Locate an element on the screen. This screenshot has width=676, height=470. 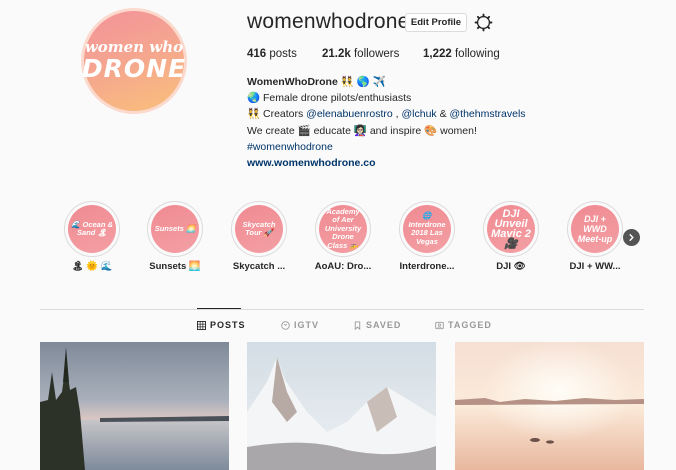
highlight-ring: 🌊 Ocean & Sand 🏝 is located at coordinates (92, 229).